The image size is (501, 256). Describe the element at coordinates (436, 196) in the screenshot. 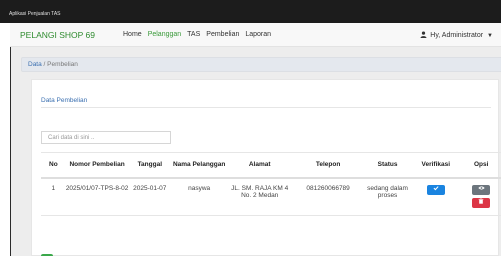

I see `cell-verifikasi` at that location.